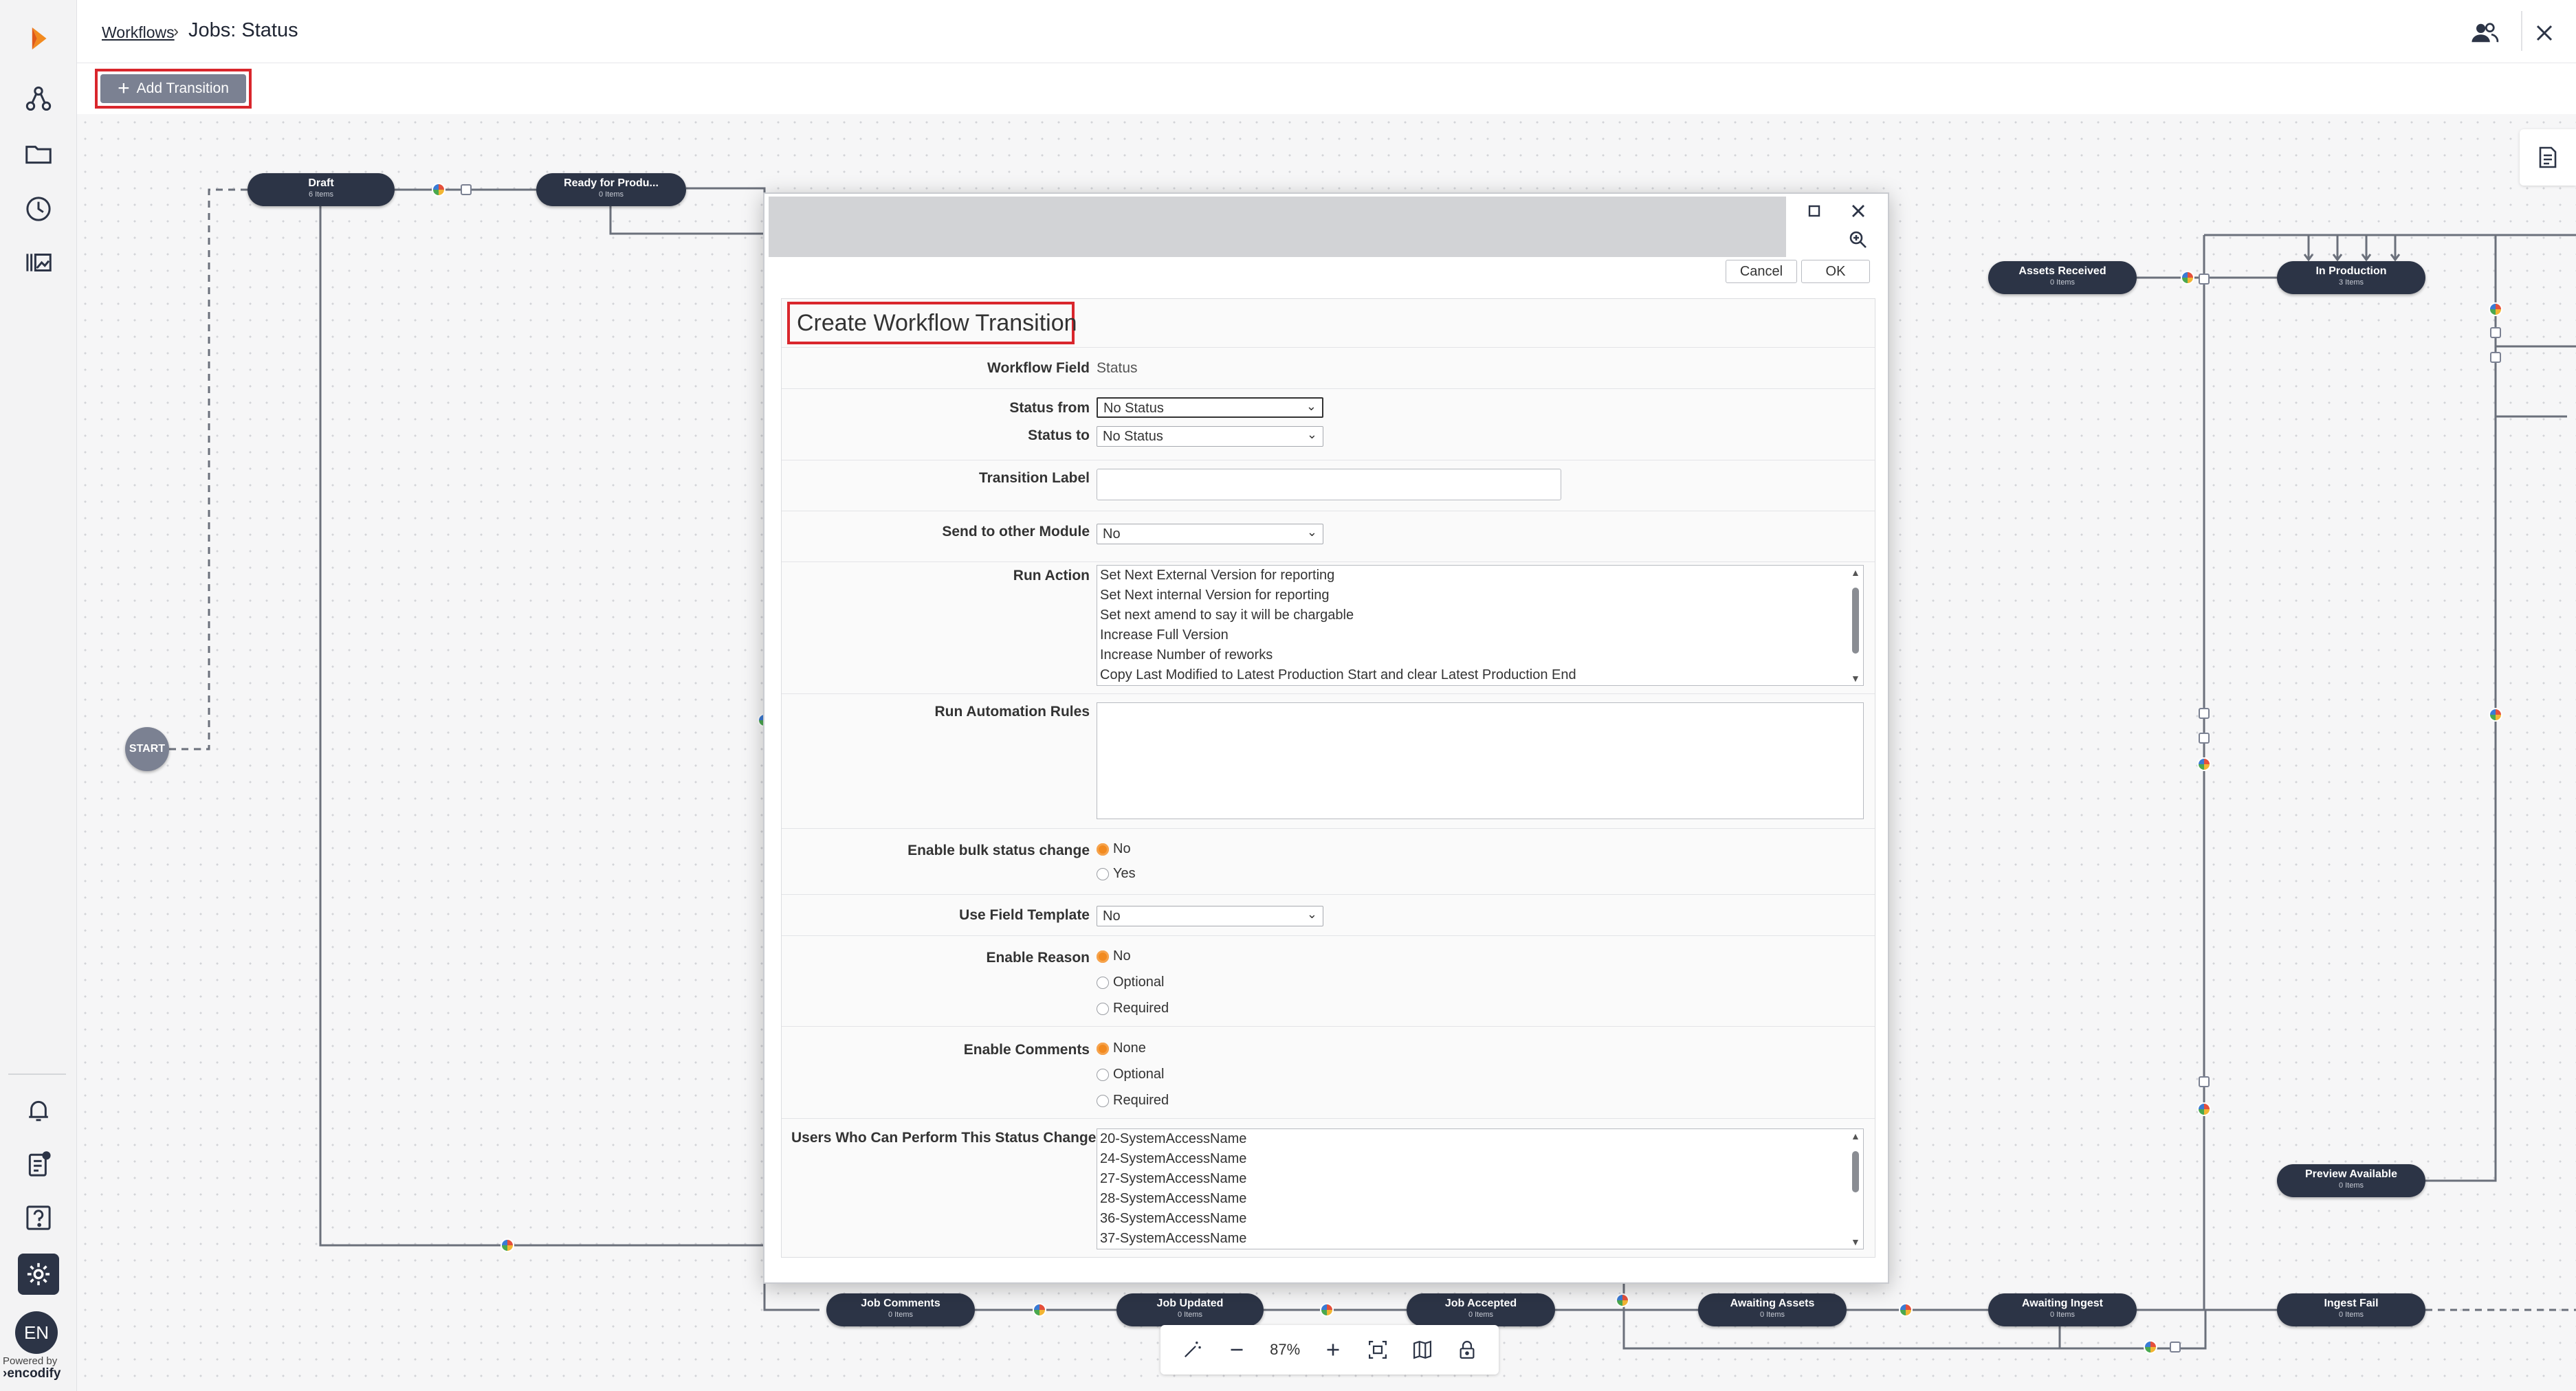  I want to click on add-transition-button: + Add Transition, so click(173, 89).